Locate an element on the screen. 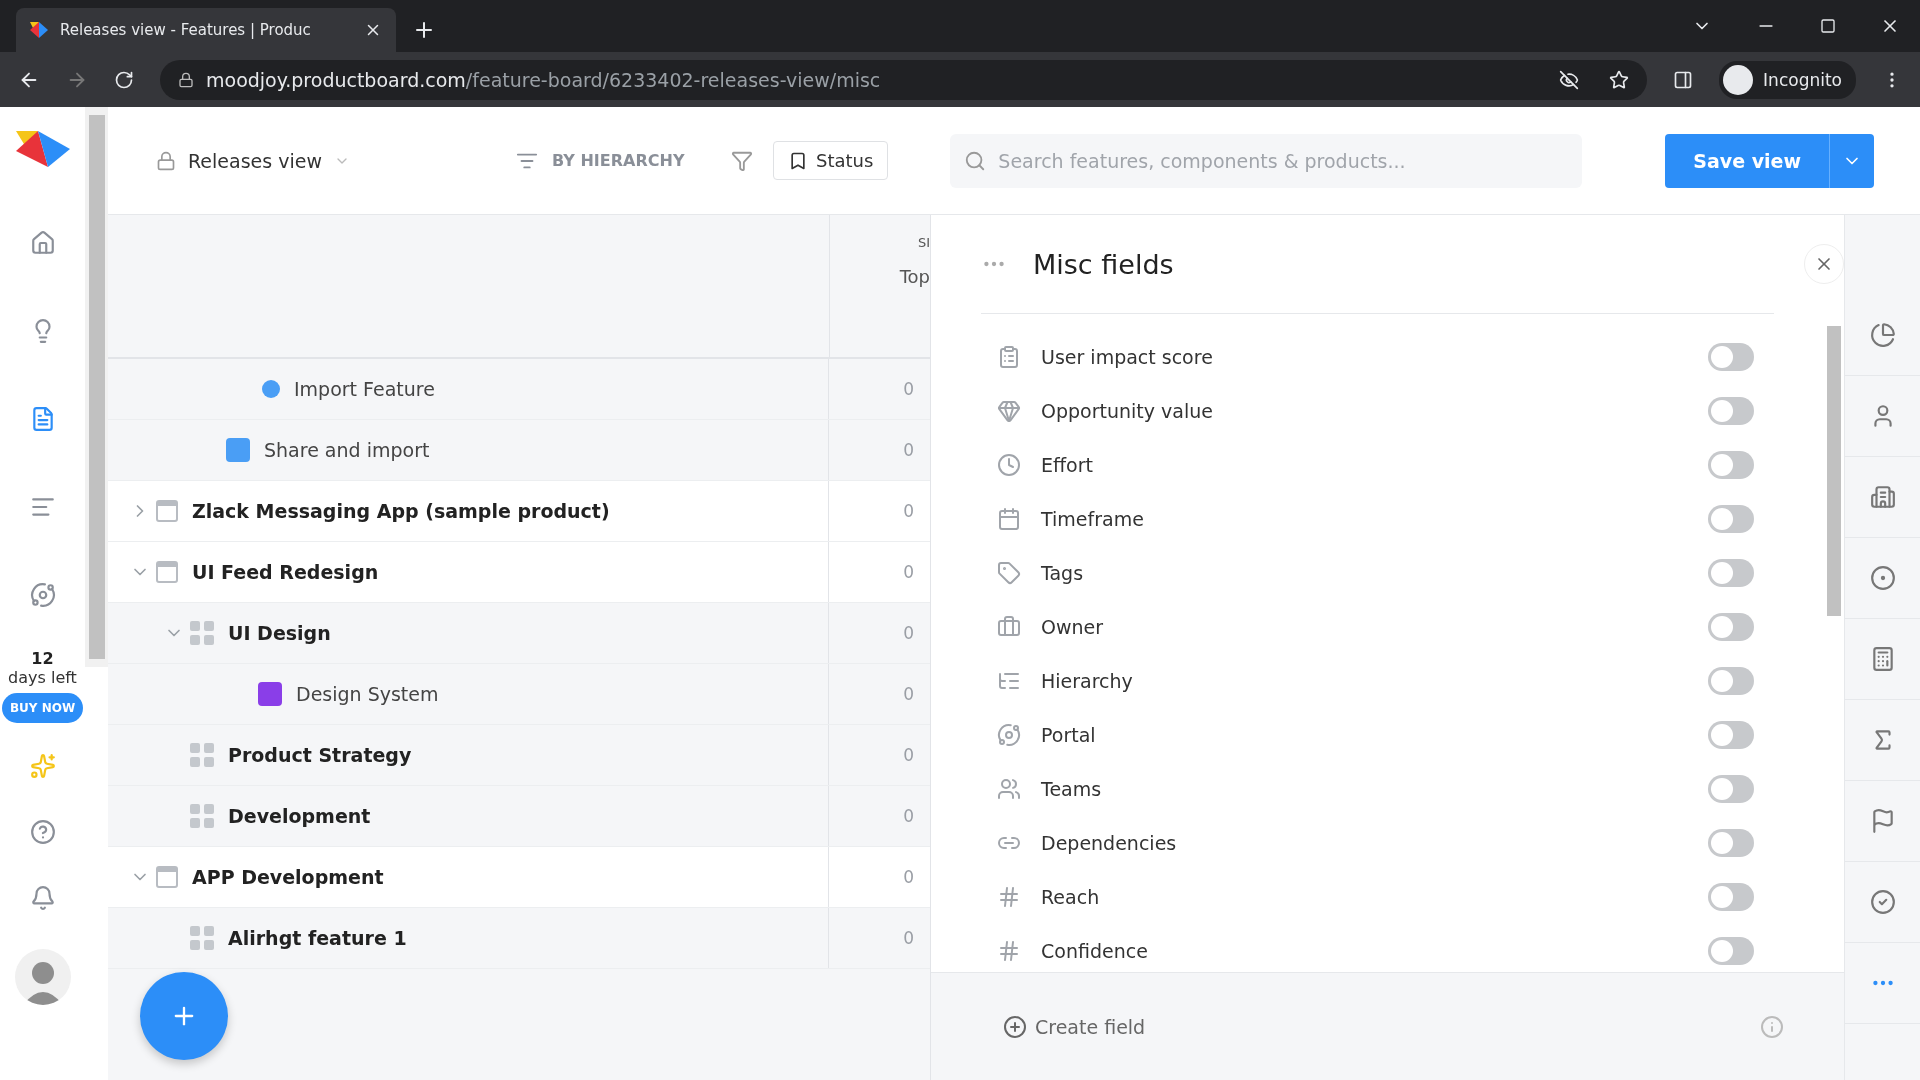 Image resolution: width=1920 pixels, height=1080 pixels. field-label: Tags is located at coordinates (1063, 573).